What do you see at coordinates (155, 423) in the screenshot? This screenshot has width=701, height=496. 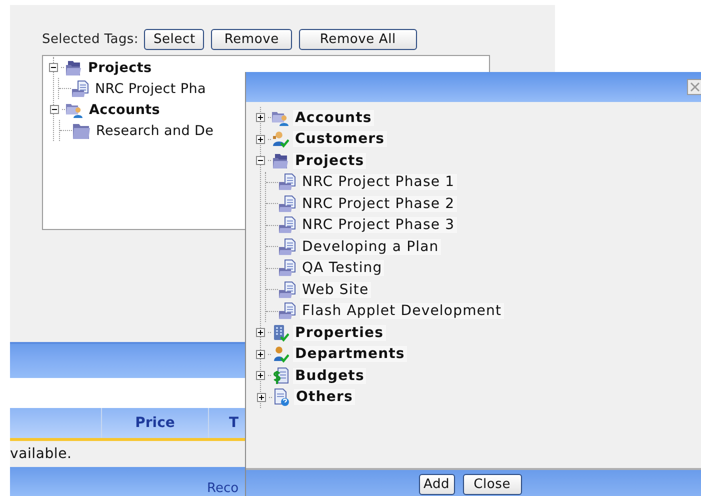 I see `column-header: Price` at bounding box center [155, 423].